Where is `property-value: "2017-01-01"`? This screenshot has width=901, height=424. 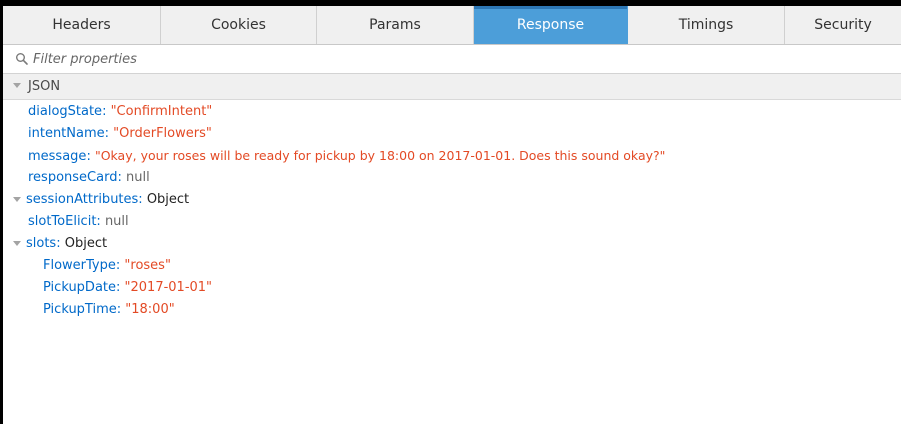 property-value: "2017-01-01" is located at coordinates (168, 287).